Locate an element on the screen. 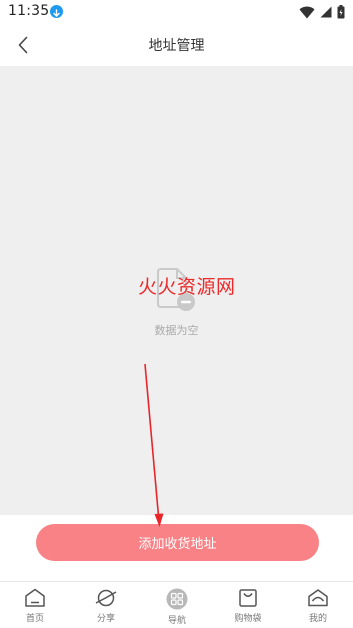  bag-icon is located at coordinates (248, 598).